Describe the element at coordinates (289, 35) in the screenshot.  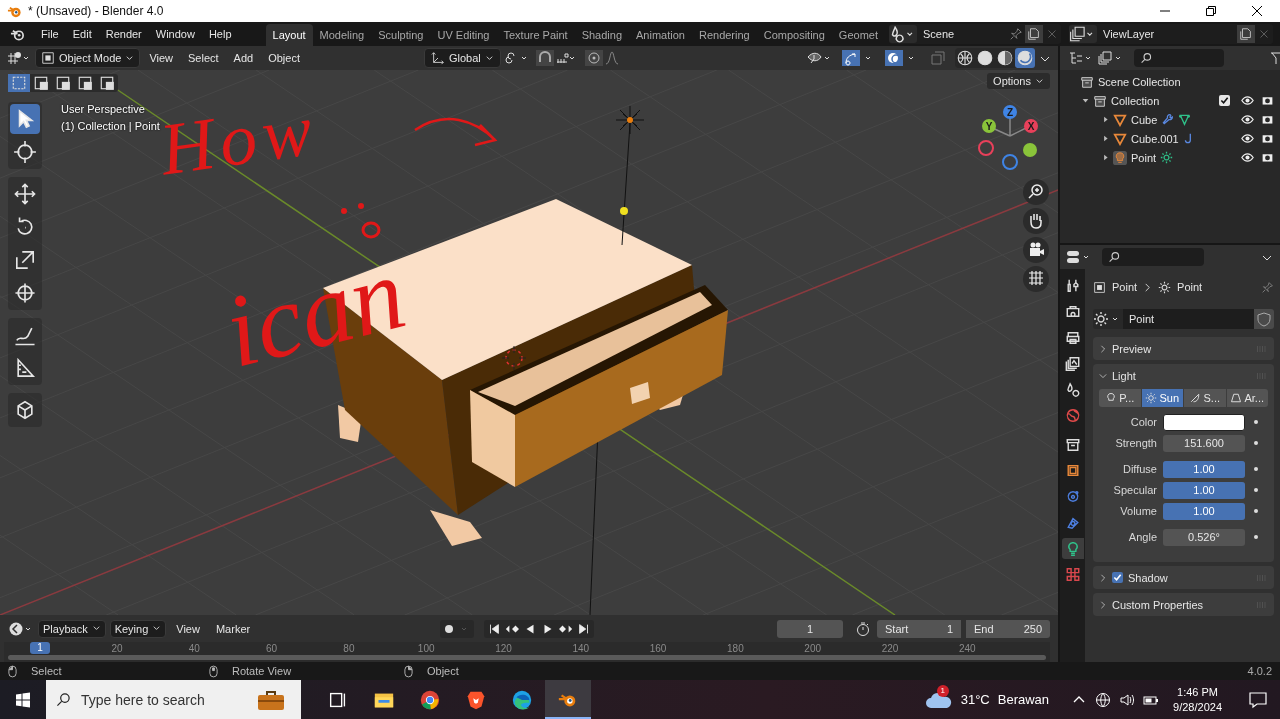
I see `workspace-tab: Layout` at that location.